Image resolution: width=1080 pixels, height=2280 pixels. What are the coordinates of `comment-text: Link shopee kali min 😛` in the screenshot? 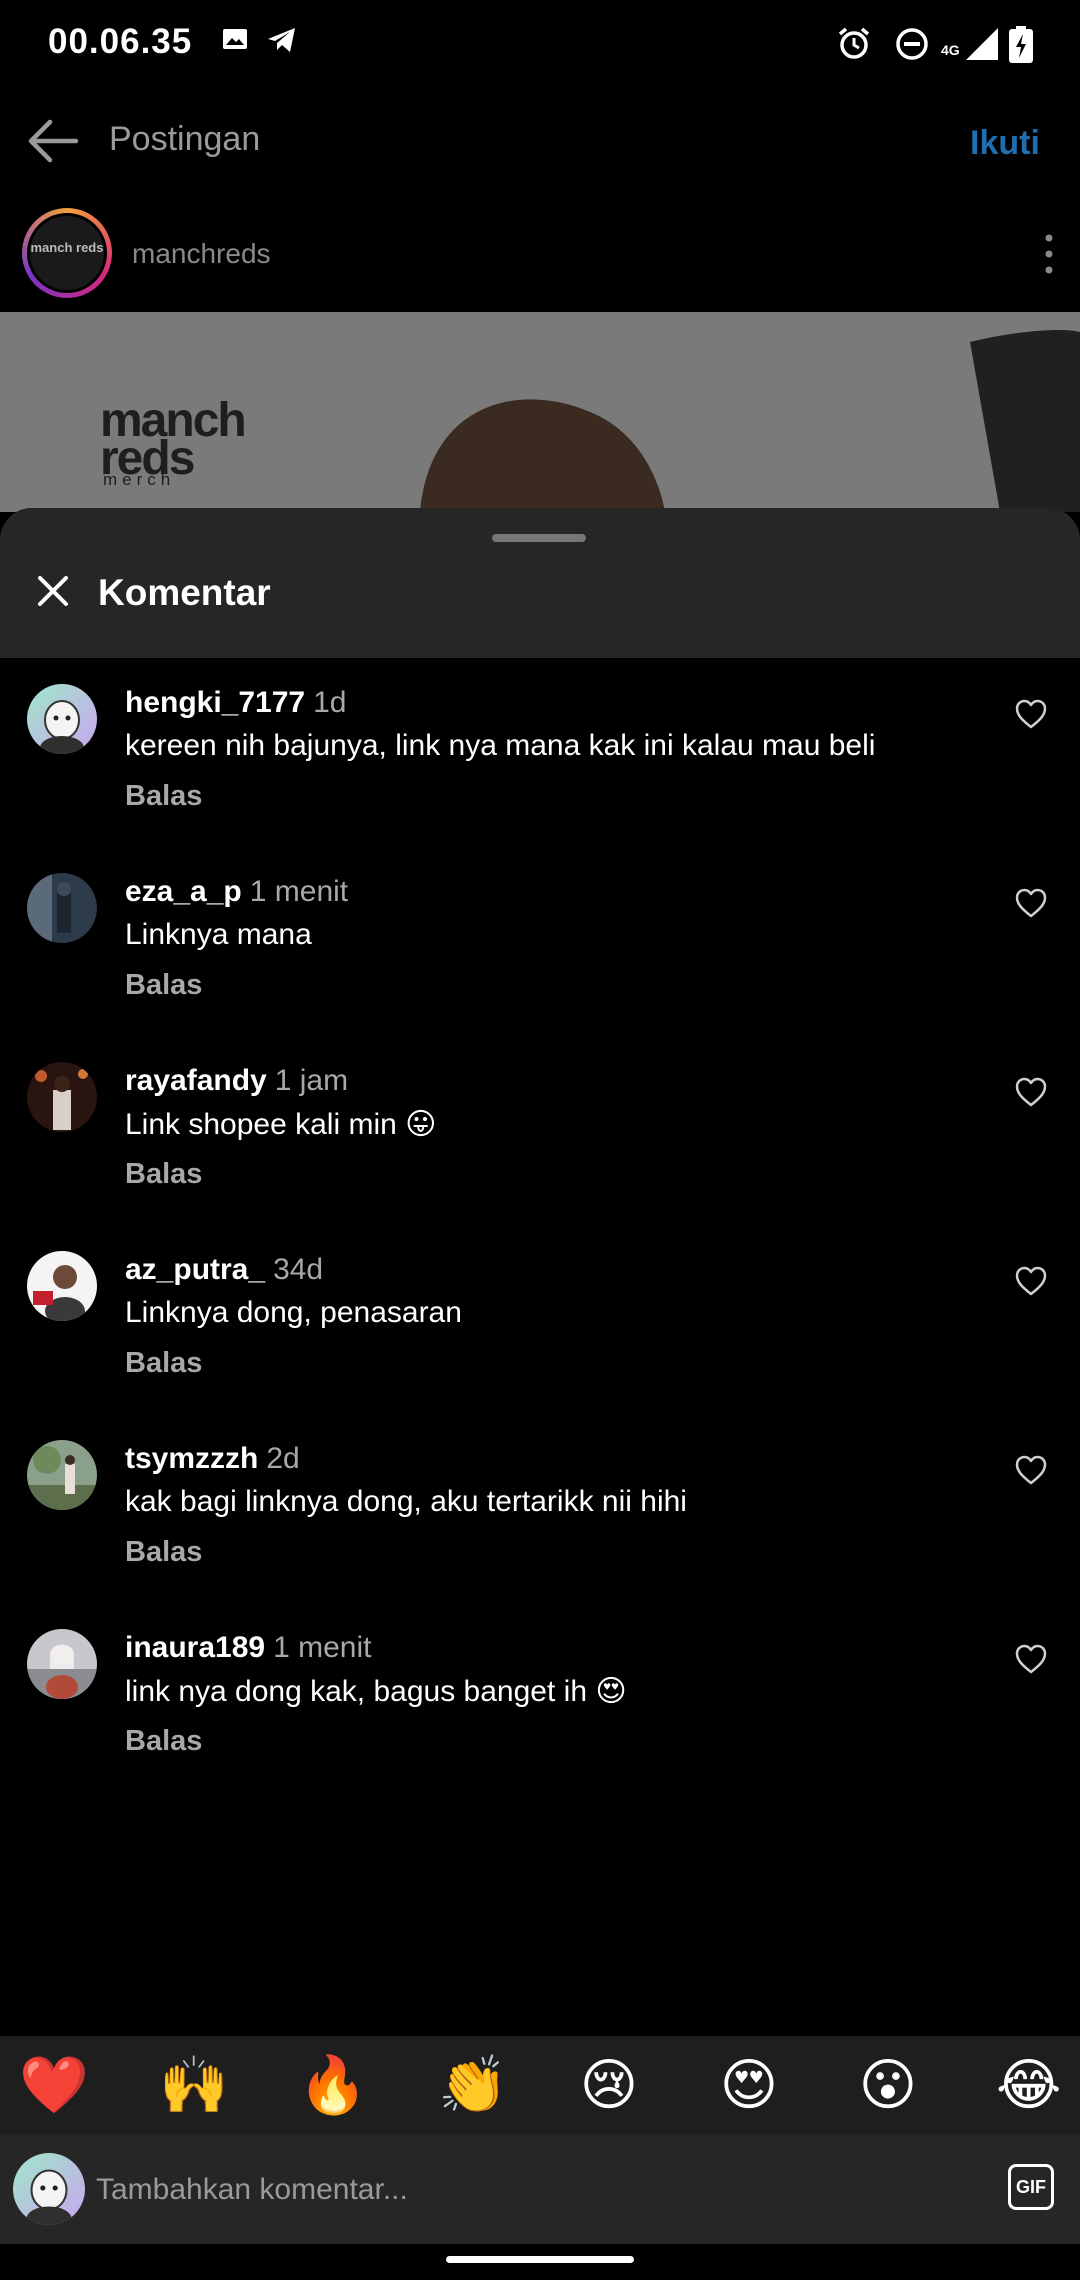 It's located at (281, 1124).